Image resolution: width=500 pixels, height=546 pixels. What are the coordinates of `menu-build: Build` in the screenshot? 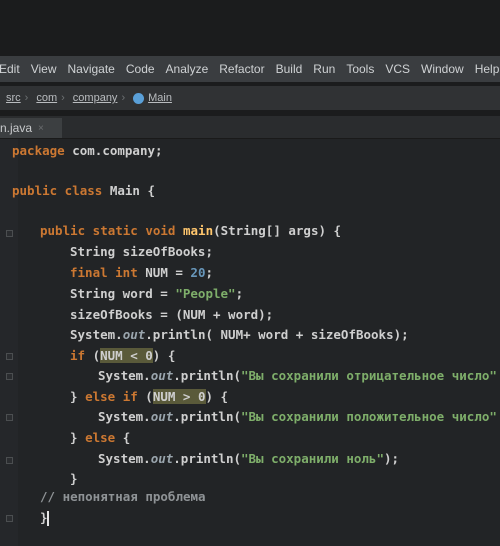 It's located at (289, 69).